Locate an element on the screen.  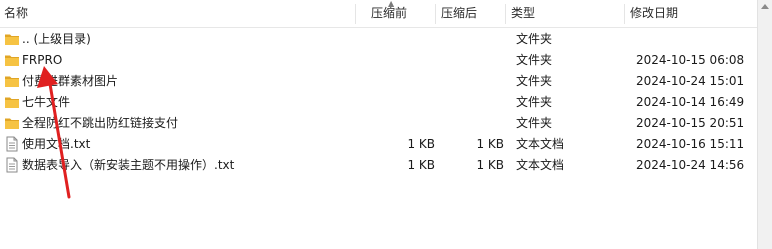
file-list-row: 全程防红不跳出防红链接支付 文件夹 2024-10-15 20:51 is located at coordinates (379, 123).